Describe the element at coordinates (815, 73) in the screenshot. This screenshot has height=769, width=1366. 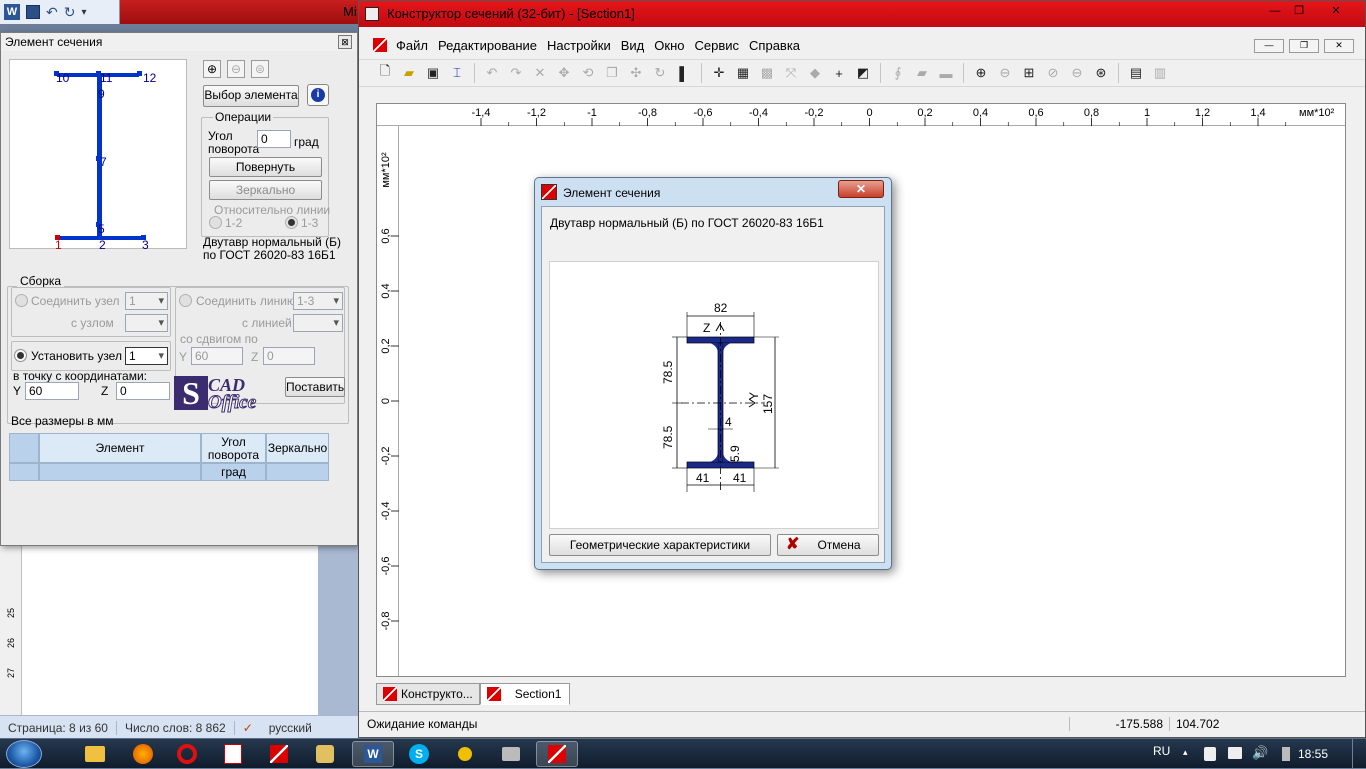
I see `point-icon: ◆` at that location.